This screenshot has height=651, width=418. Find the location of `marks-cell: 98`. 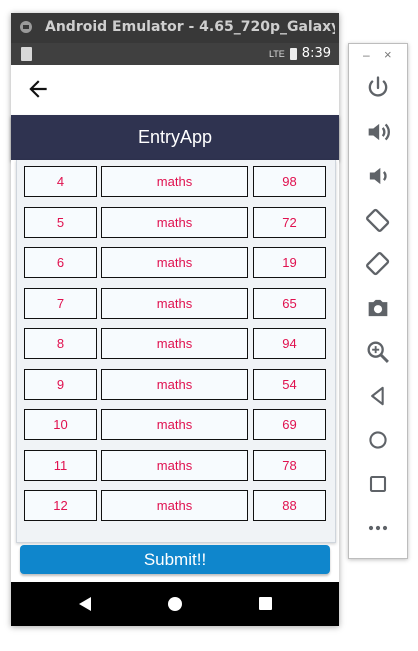

marks-cell: 98 is located at coordinates (289, 181).